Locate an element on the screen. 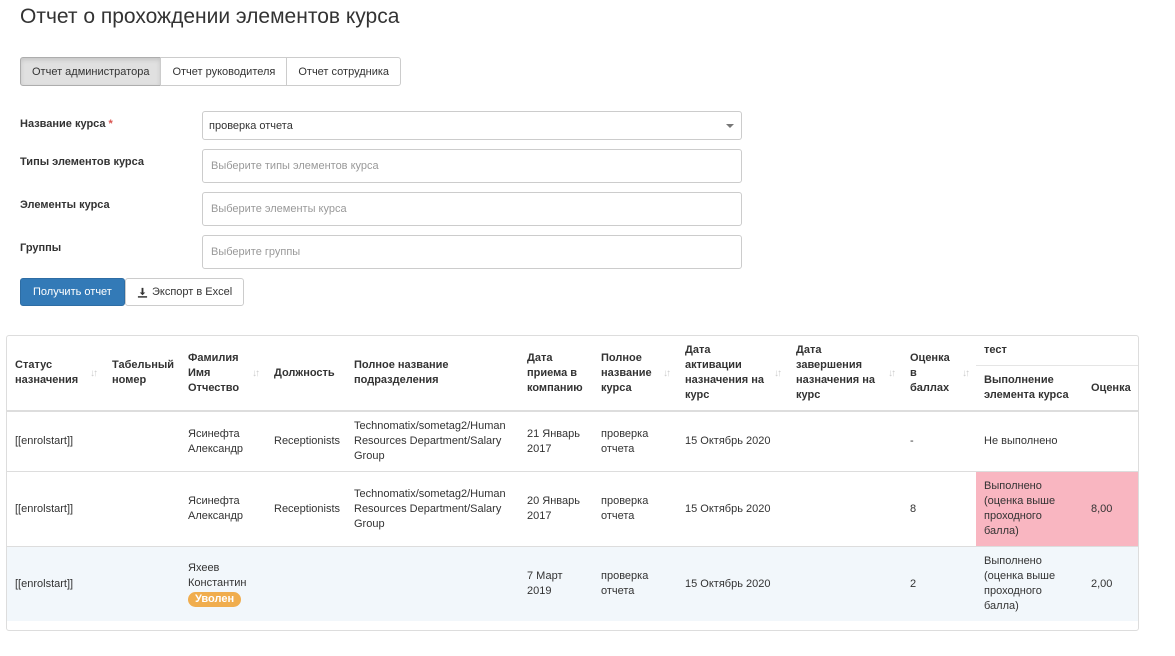  tab-admin-report: Отчет администратора is located at coordinates (91, 71).